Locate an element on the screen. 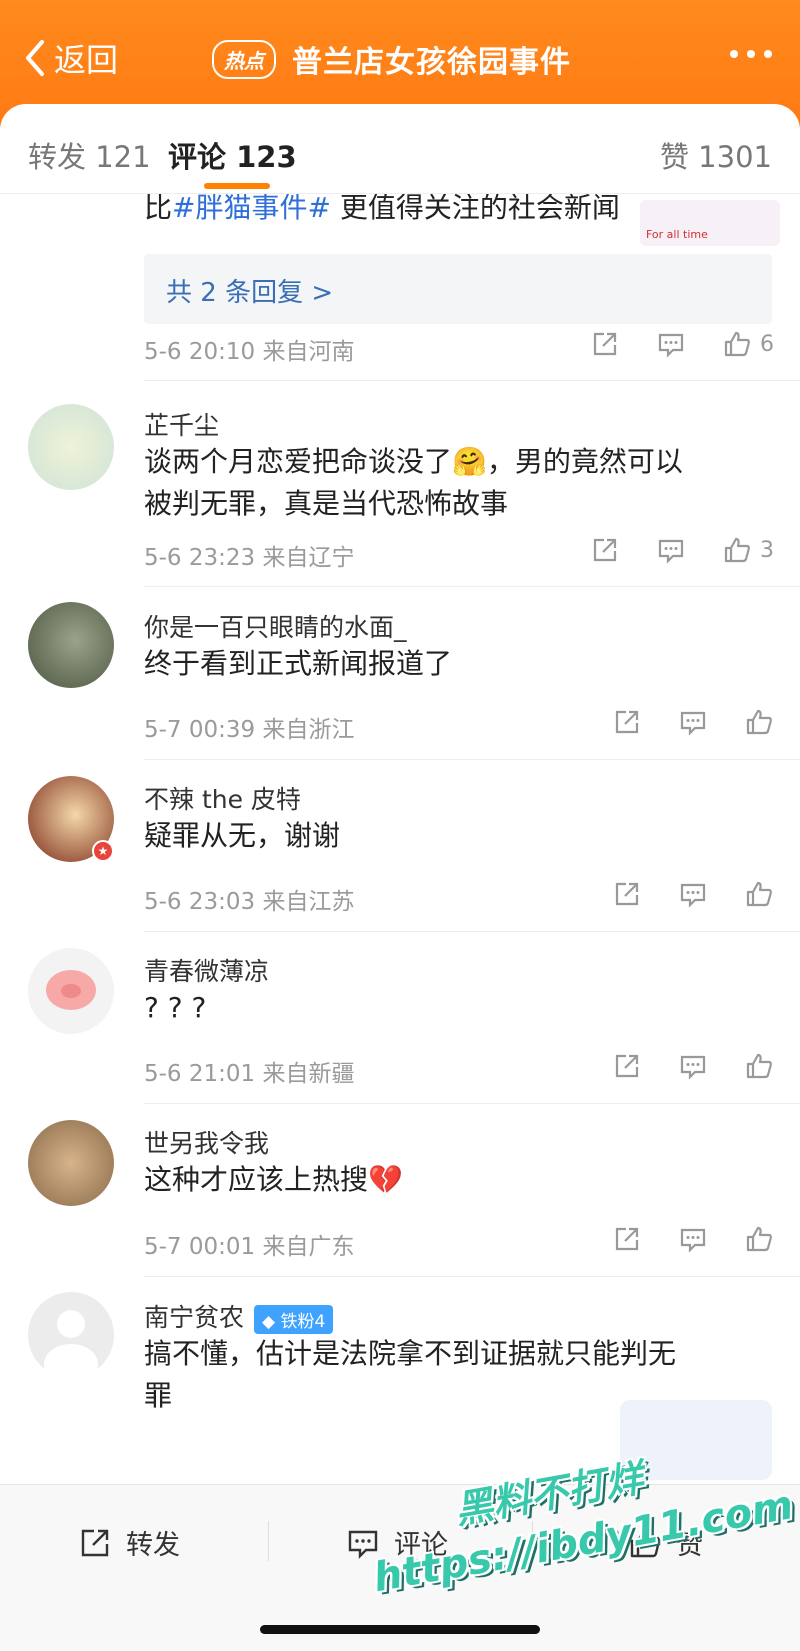  sticker-image: For all time is located at coordinates (710, 223).